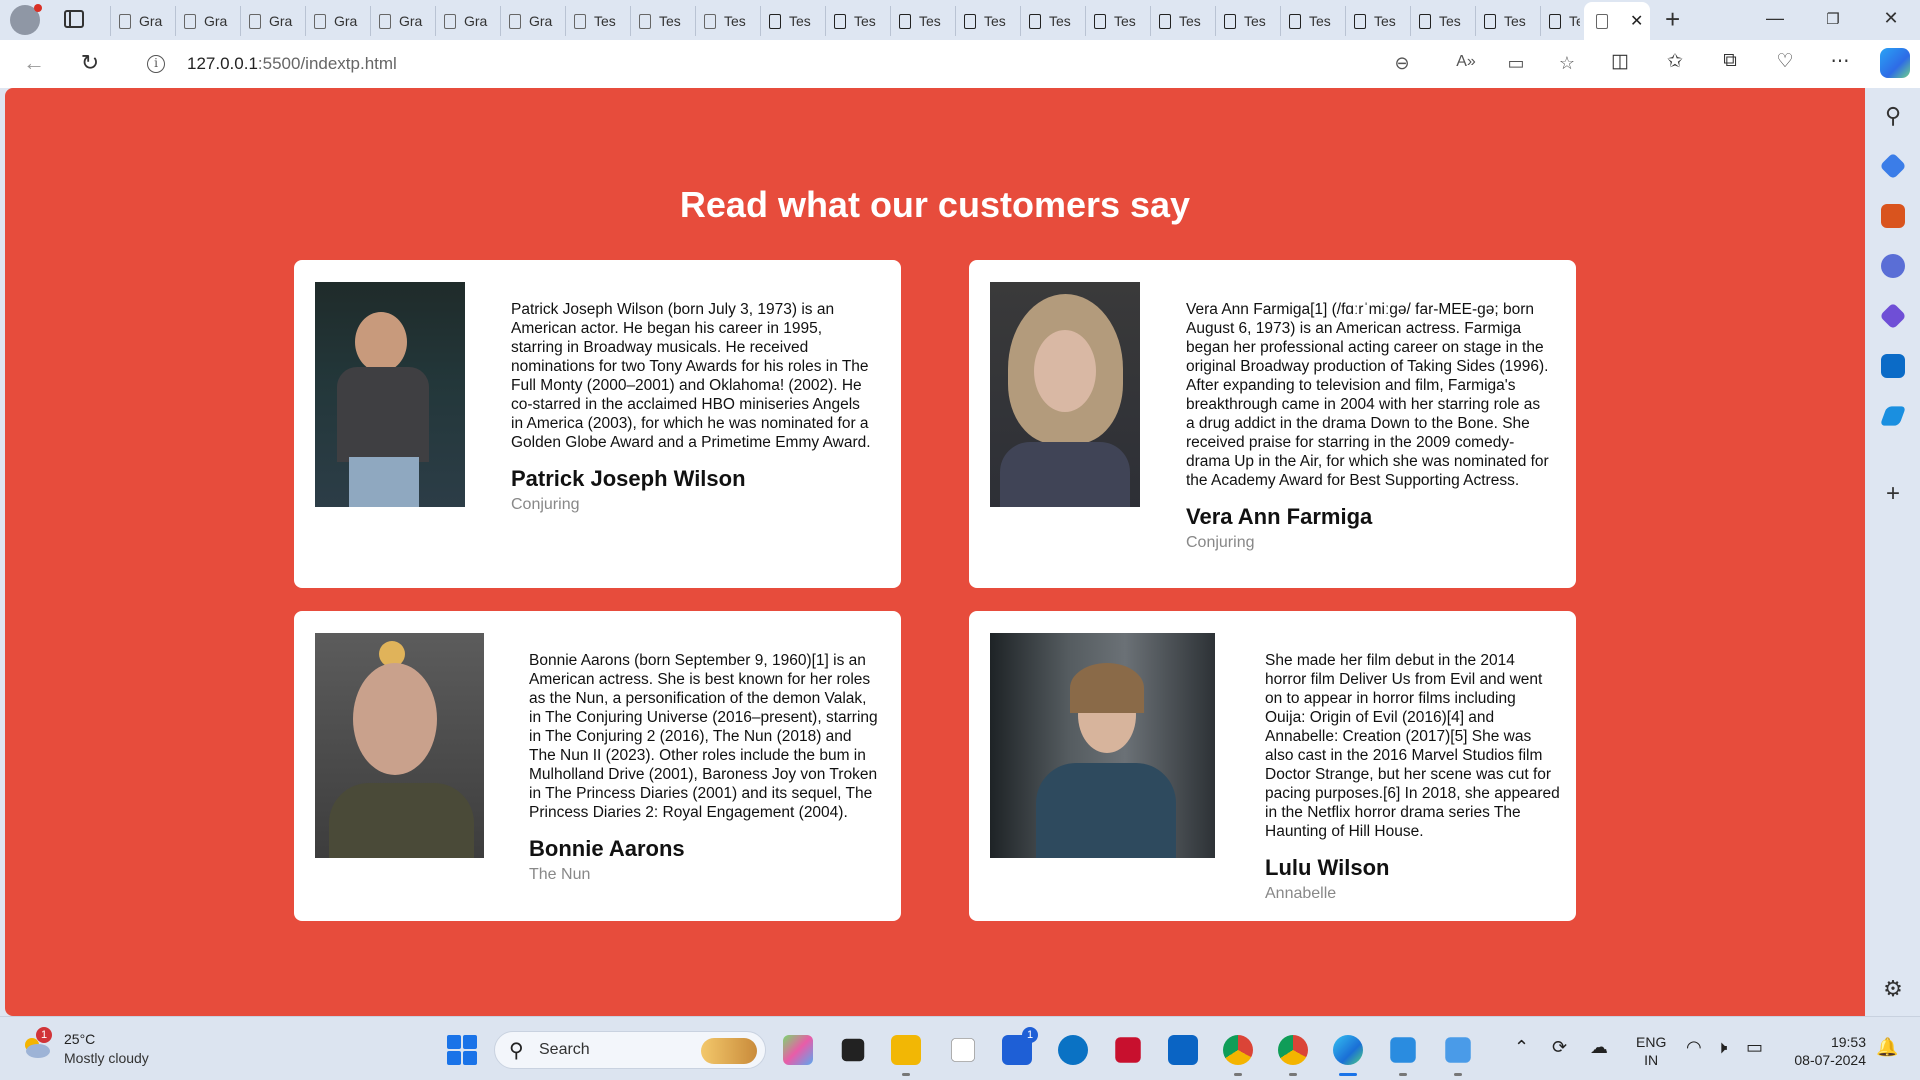  Describe the element at coordinates (1785, 61) in the screenshot. I see `browser-essentials-icon: ♡` at that location.